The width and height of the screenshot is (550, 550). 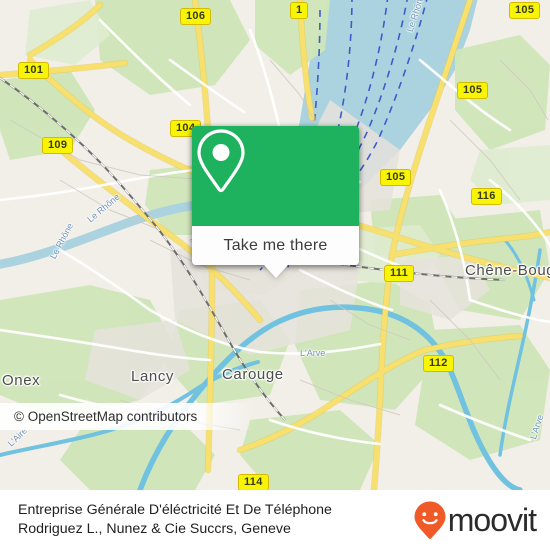 What do you see at coordinates (486, 196) in the screenshot?
I see `road-shield: 116` at bounding box center [486, 196].